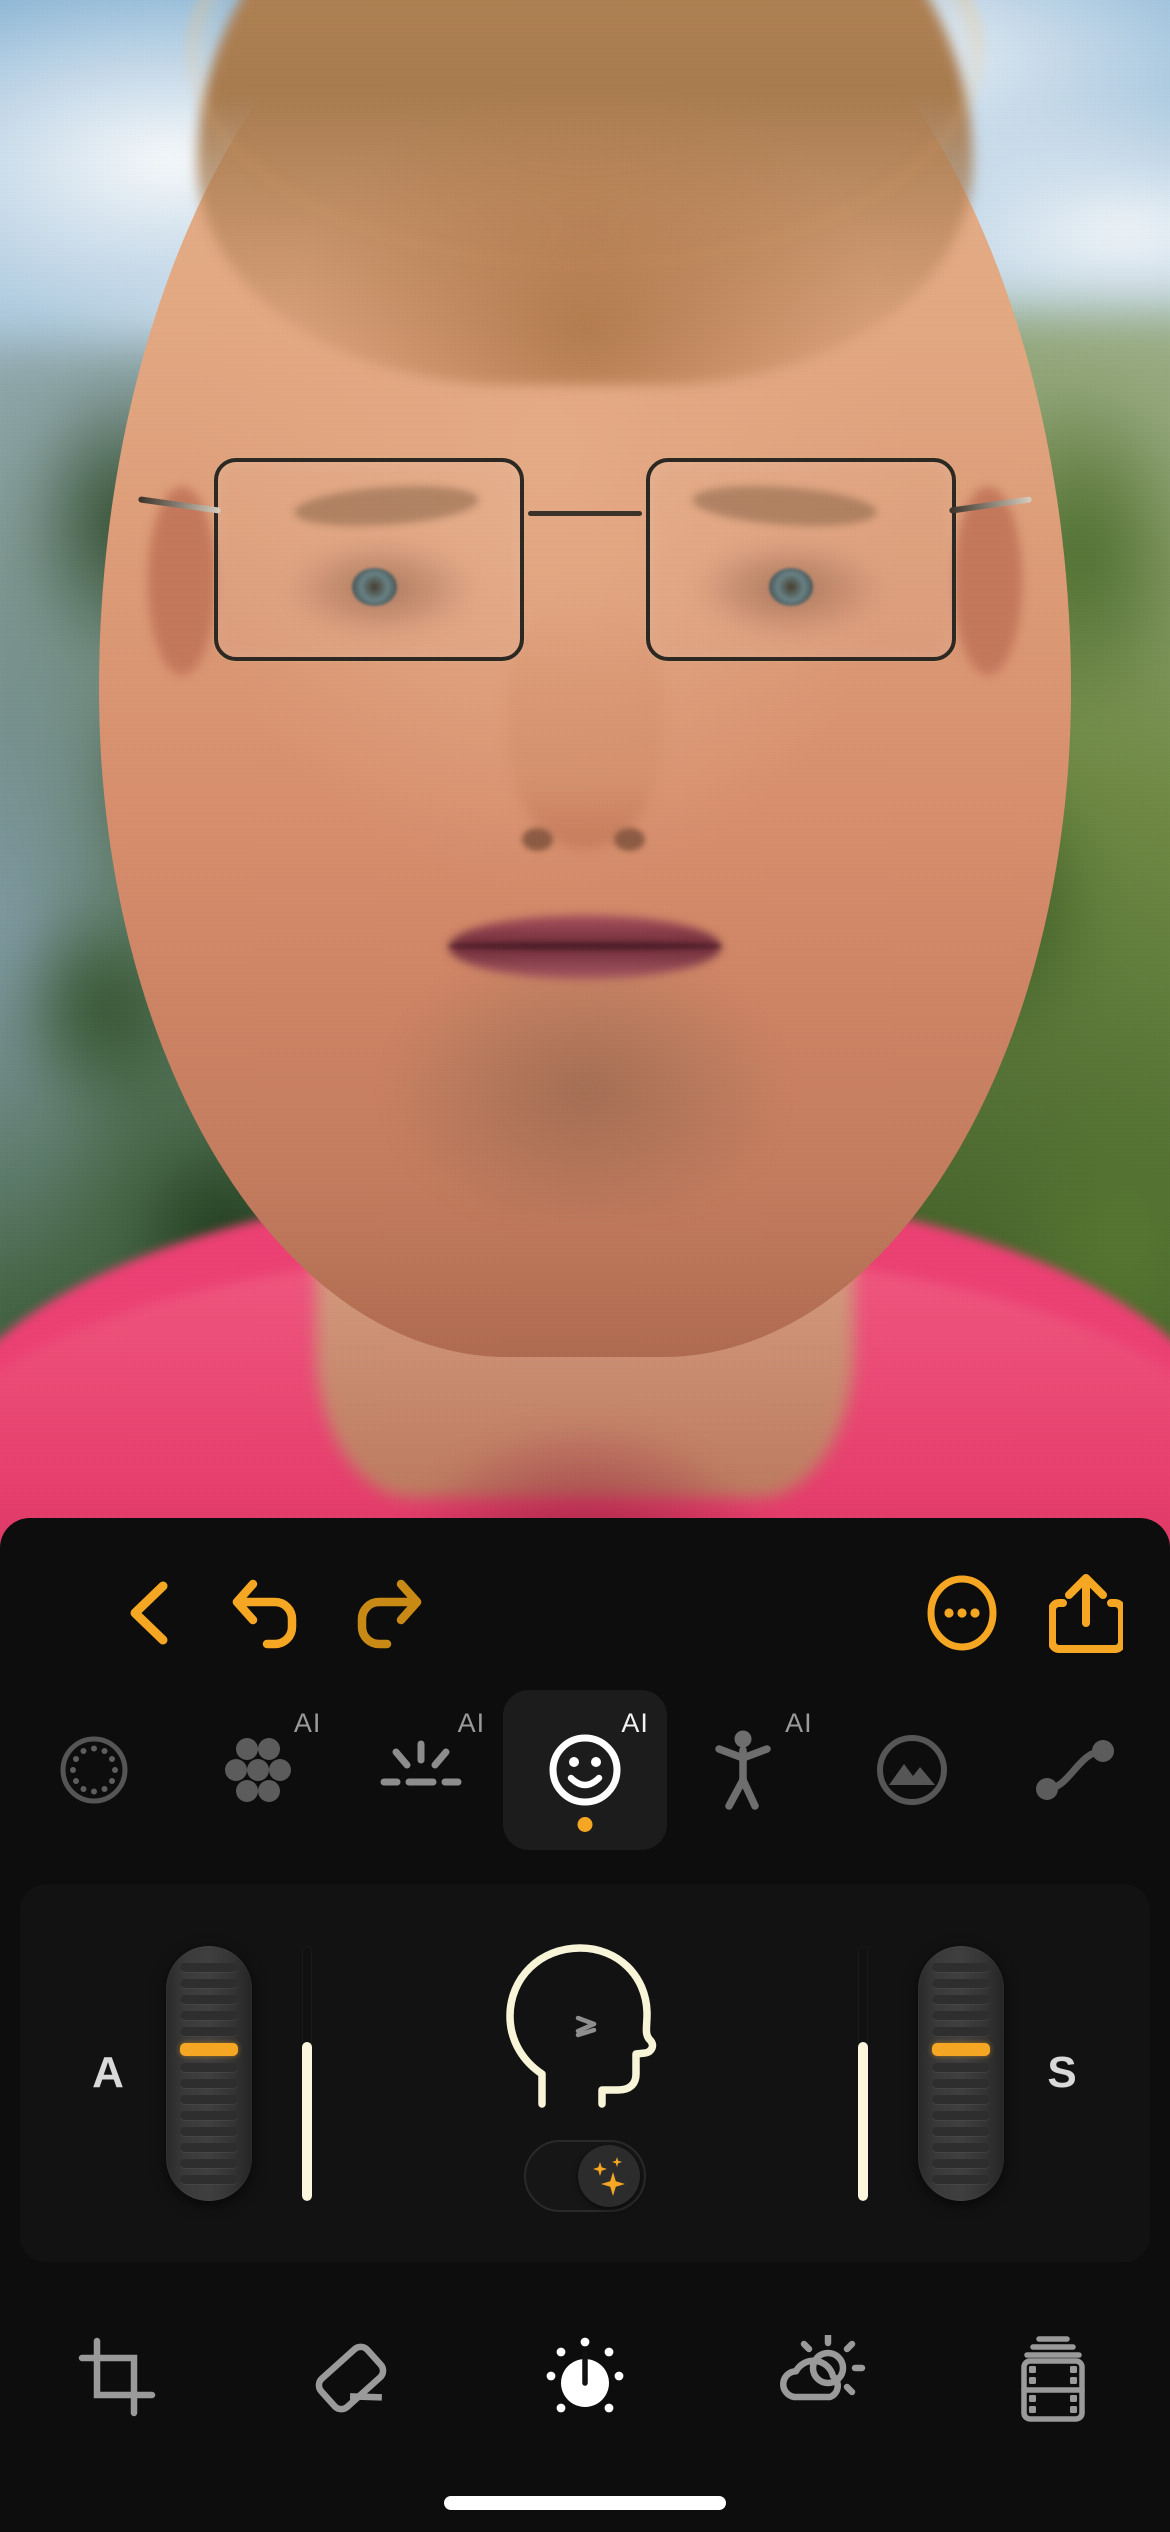 The image size is (1170, 2532). What do you see at coordinates (988, 581) in the screenshot?
I see `photo-ear-right` at bounding box center [988, 581].